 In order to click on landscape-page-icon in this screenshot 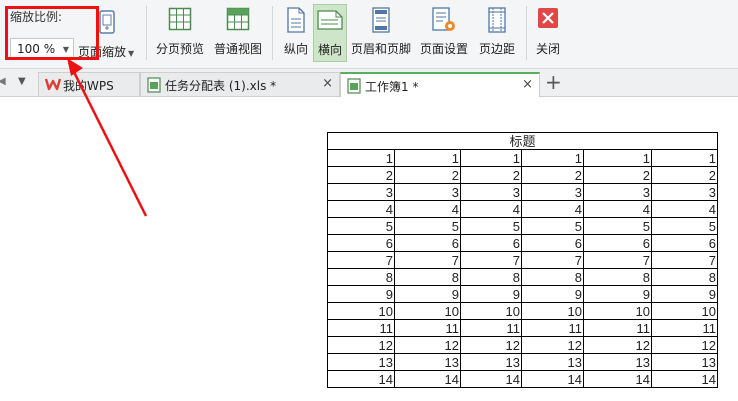, I will do `click(330, 20)`.